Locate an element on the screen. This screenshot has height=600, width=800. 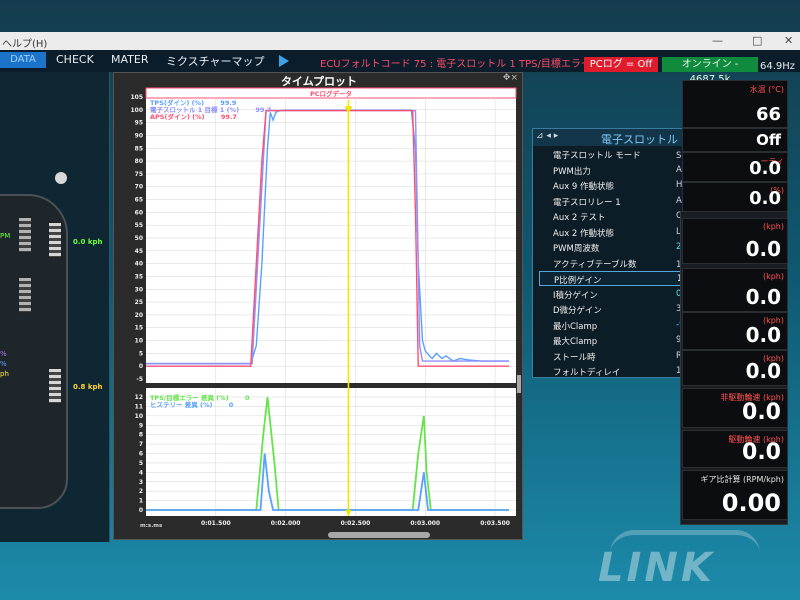
front-tire-right is located at coordinates (55, 240).